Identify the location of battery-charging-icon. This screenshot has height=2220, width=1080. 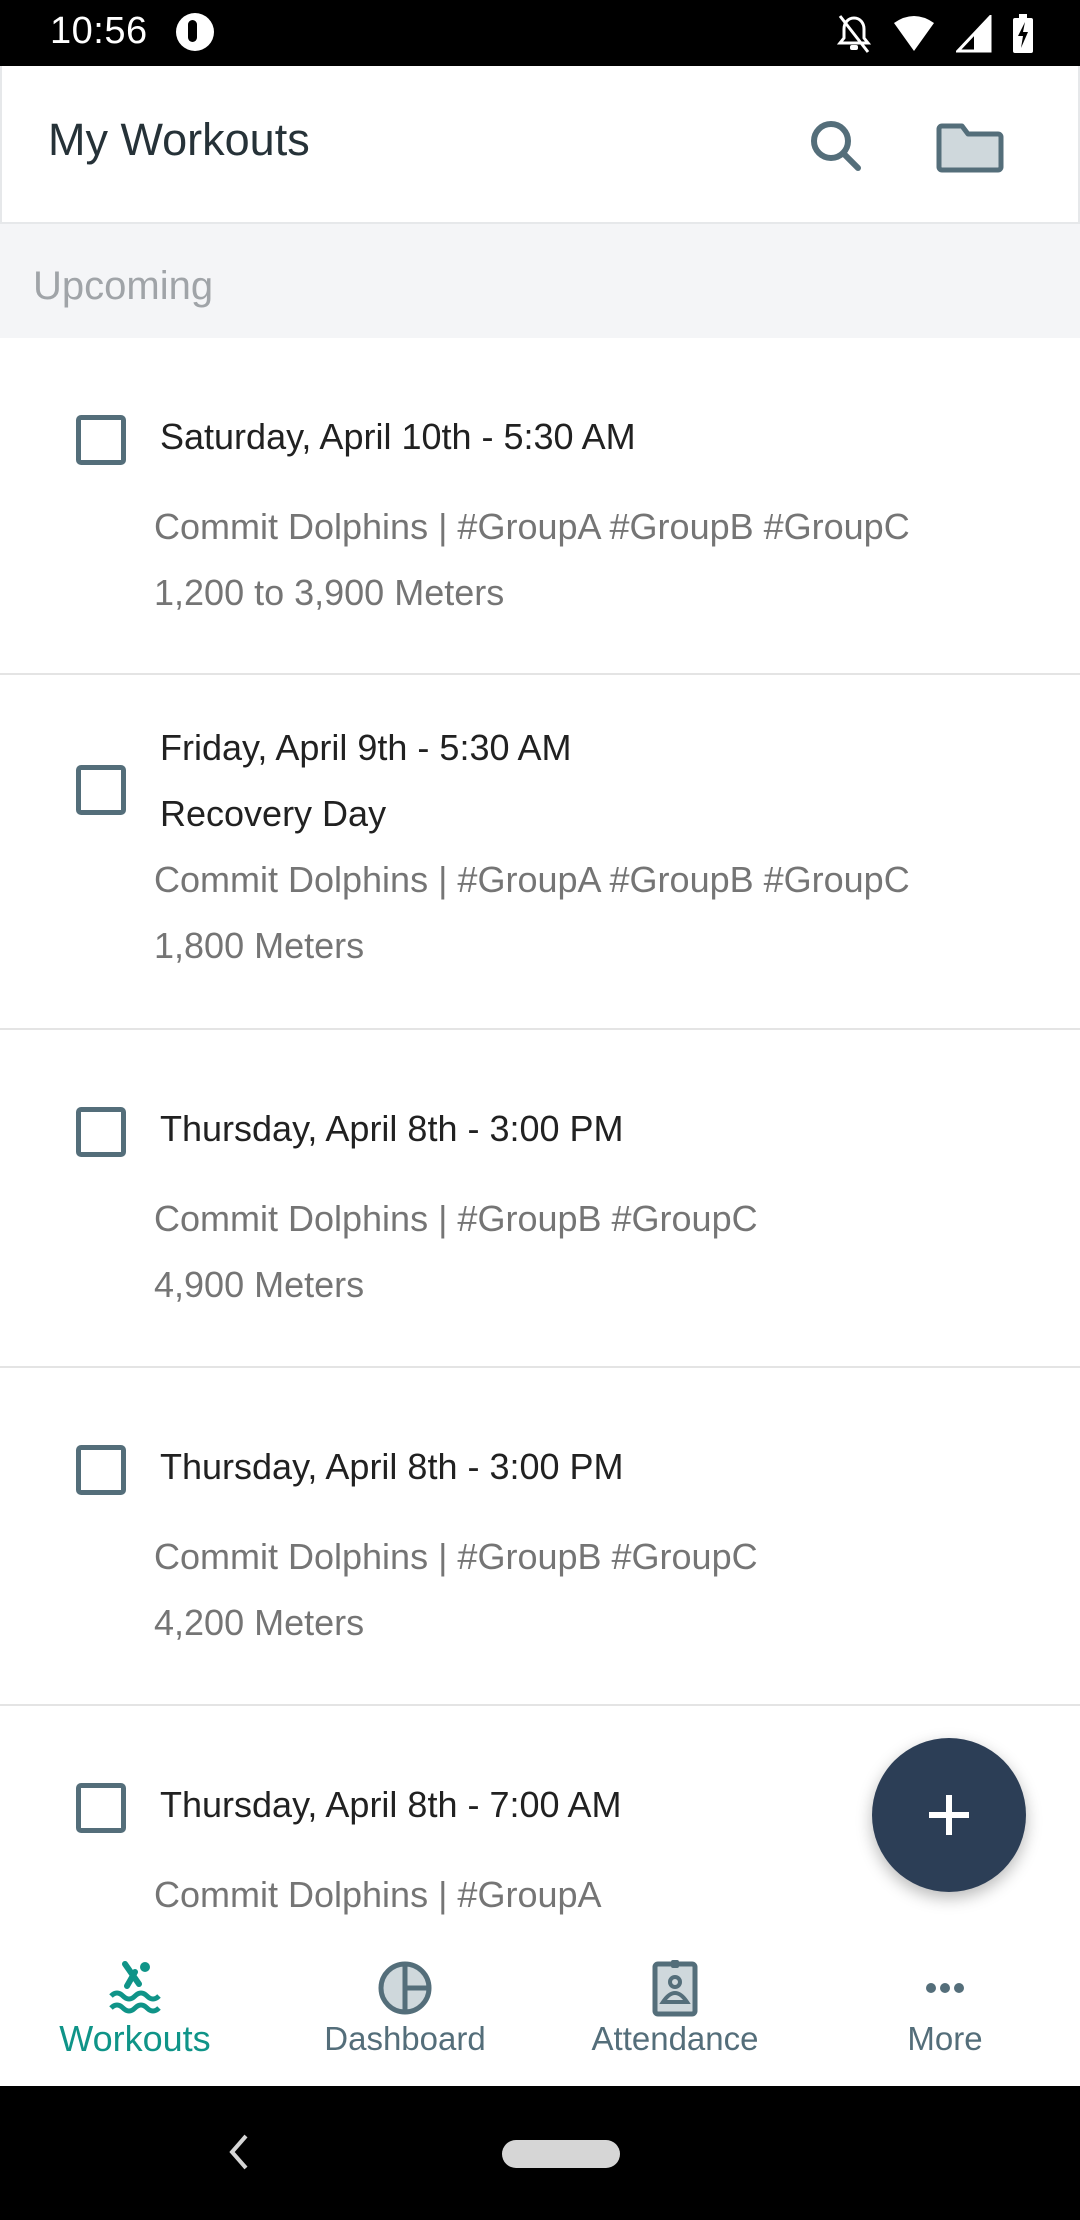
(1023, 33).